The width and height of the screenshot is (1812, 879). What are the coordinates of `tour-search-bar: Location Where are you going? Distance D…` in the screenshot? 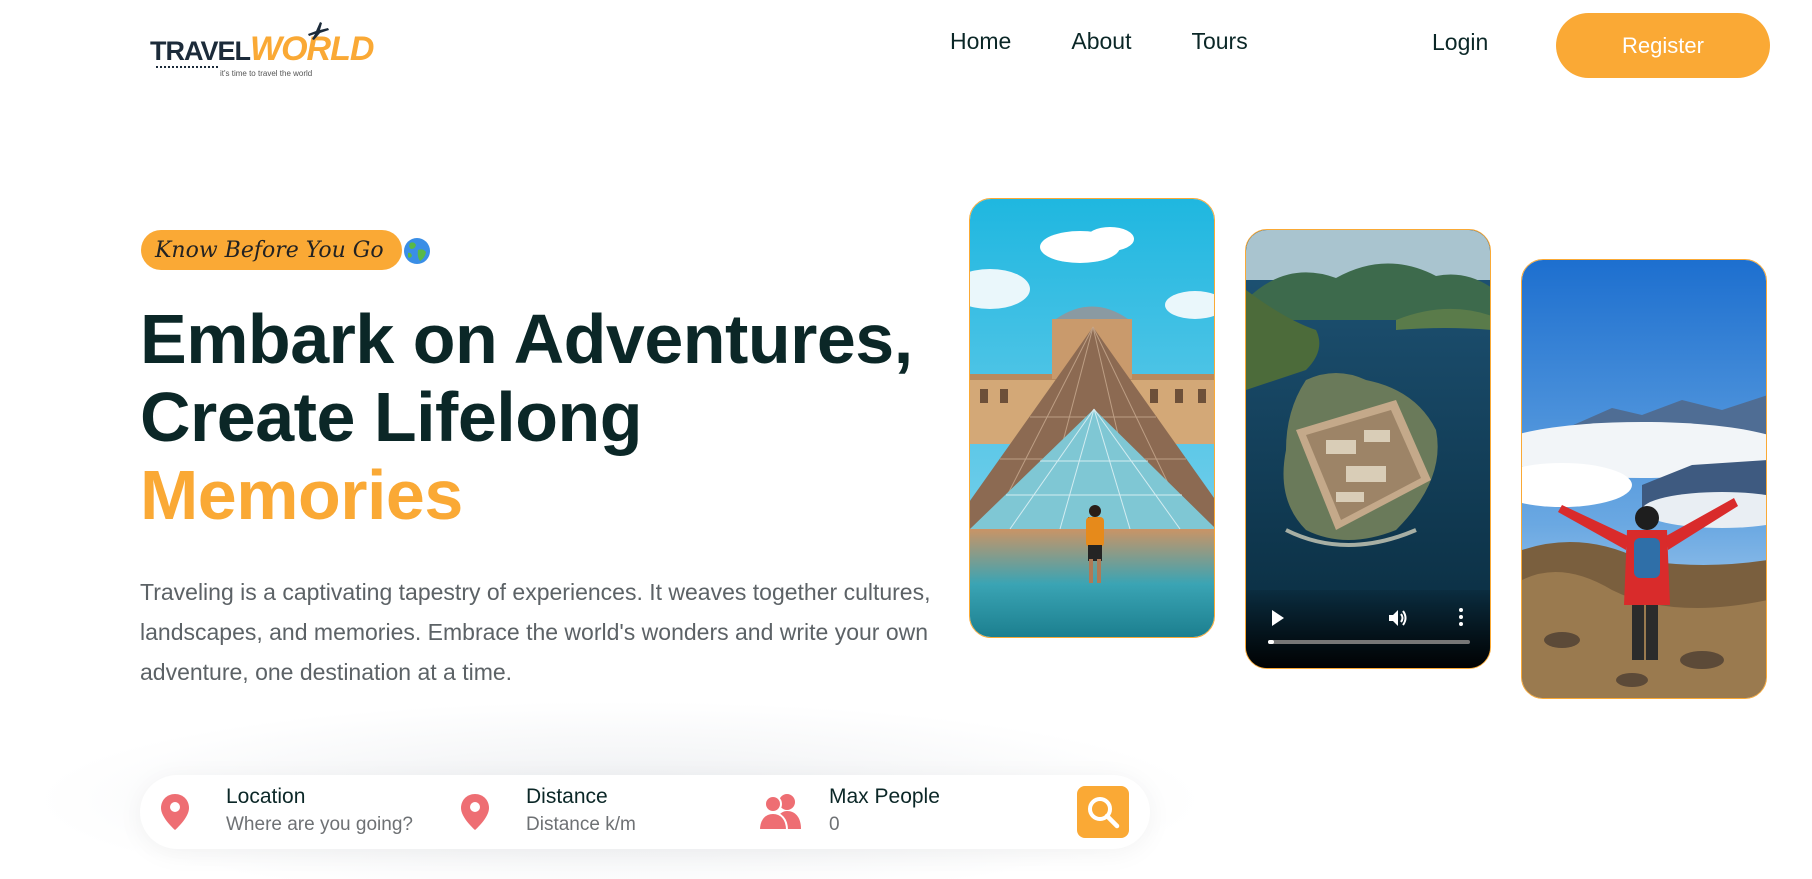 It's located at (645, 812).